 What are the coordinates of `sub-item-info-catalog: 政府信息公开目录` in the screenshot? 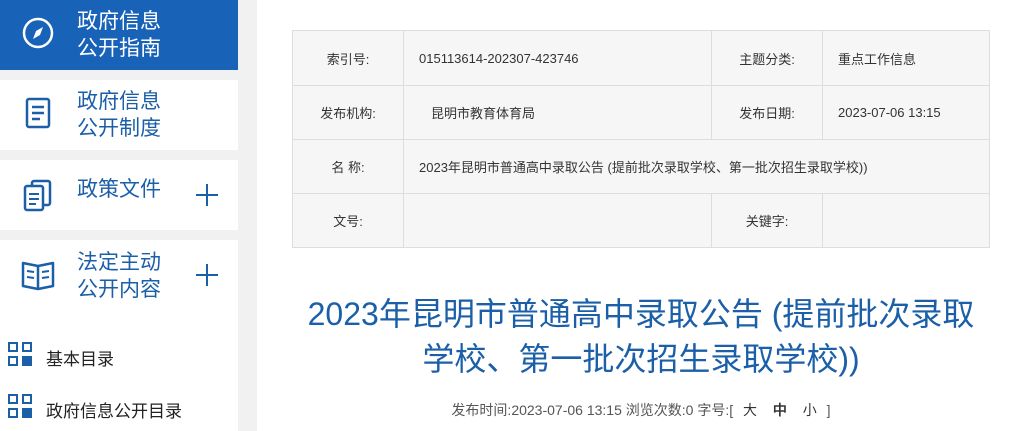 It's located at (119, 408).